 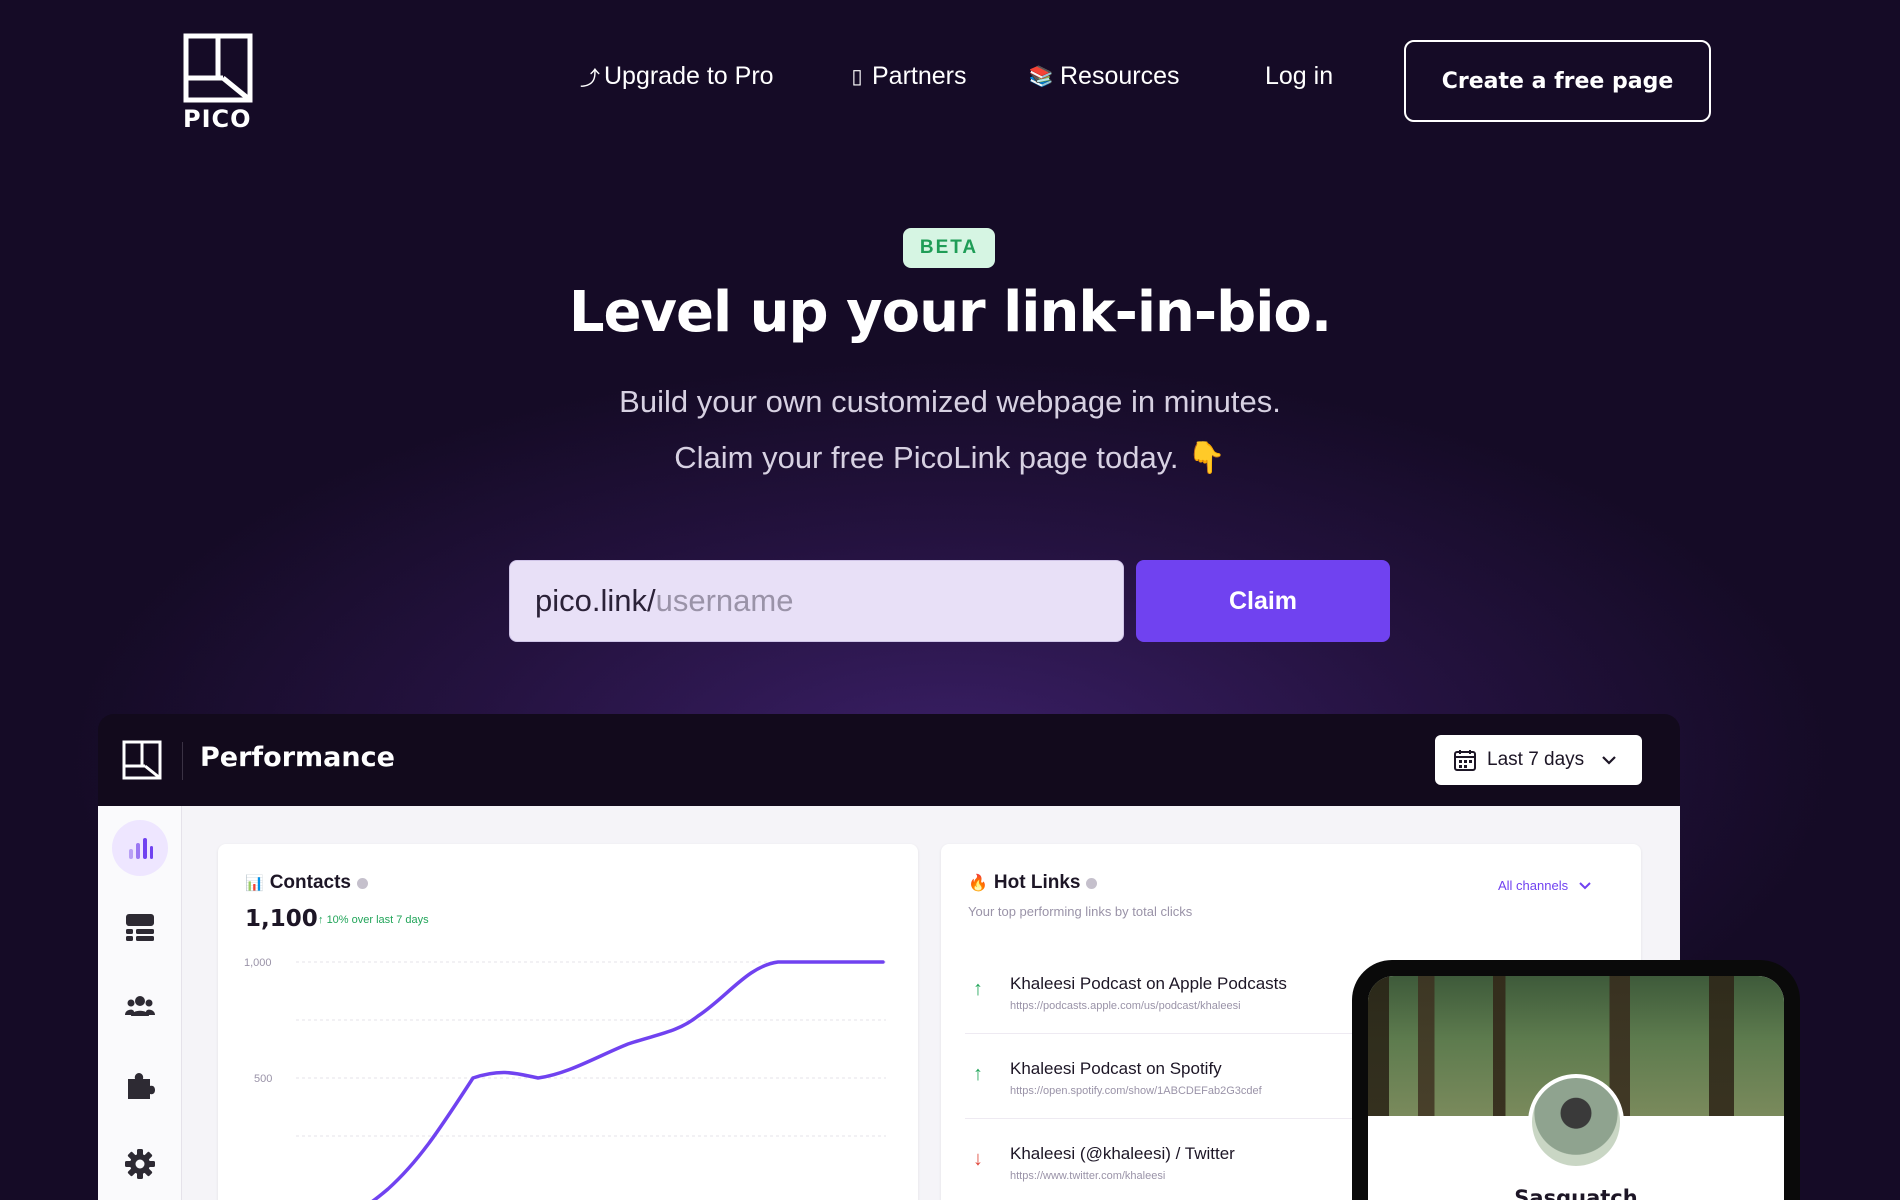 What do you see at coordinates (1037, 882) in the screenshot?
I see `hot-links-title: Hot Links` at bounding box center [1037, 882].